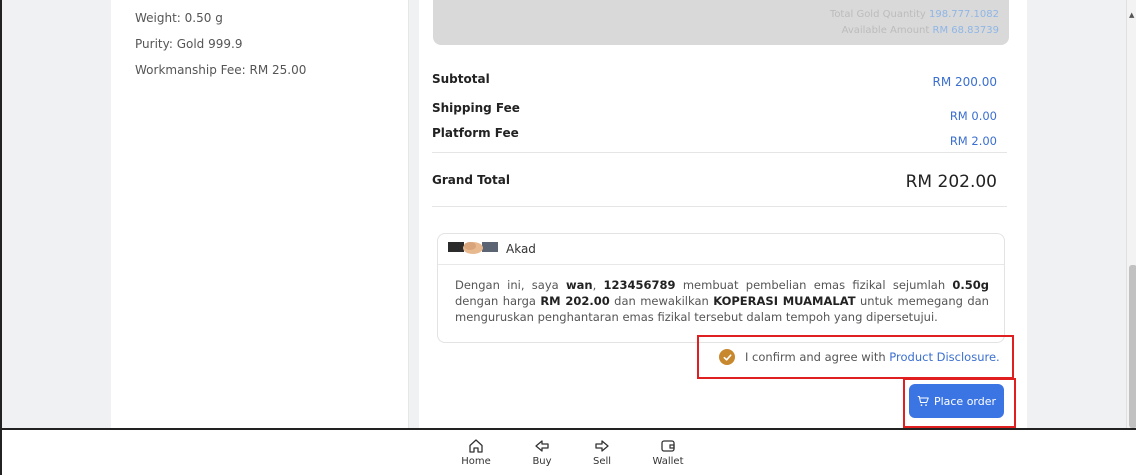 The width and height of the screenshot is (1136, 475). What do you see at coordinates (579, 285) in the screenshot?
I see `buyer-name: wan` at bounding box center [579, 285].